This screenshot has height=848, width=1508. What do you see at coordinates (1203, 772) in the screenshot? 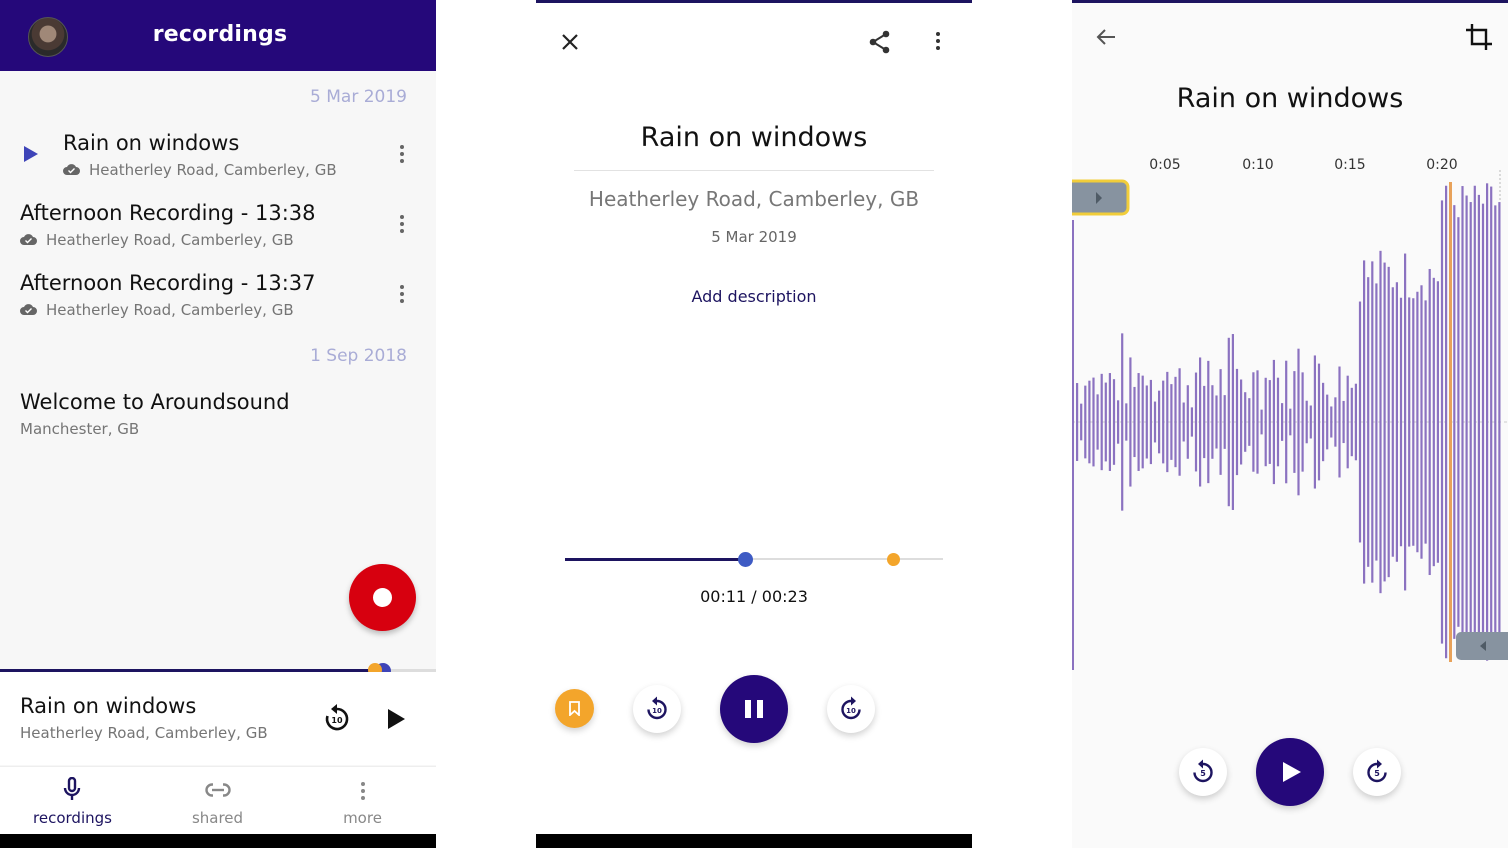
I see `rewind-5-button: 5` at bounding box center [1203, 772].